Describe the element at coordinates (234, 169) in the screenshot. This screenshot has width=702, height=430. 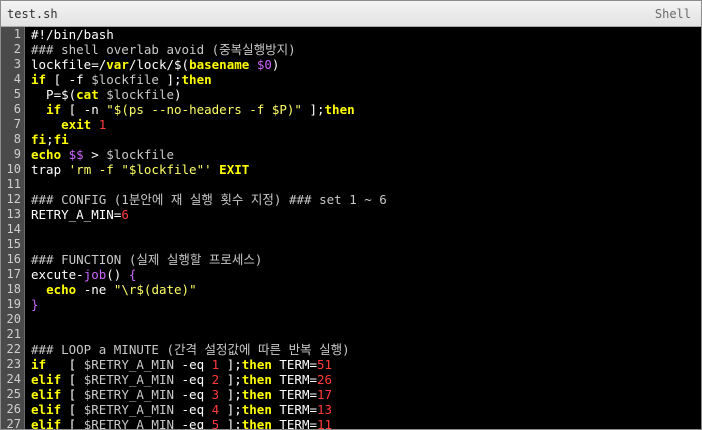
I see `code-token: EXIT` at that location.